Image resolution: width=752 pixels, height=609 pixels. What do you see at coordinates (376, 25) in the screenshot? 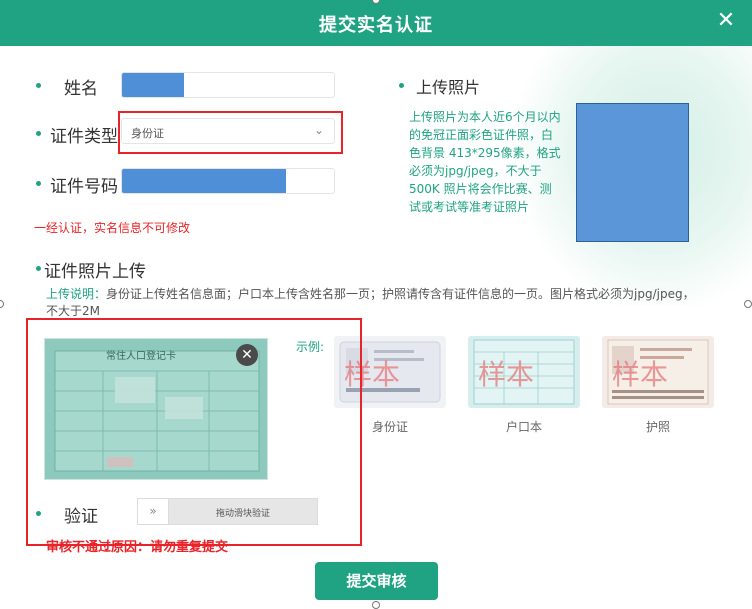
I see `modal-title: 提交实名认证` at bounding box center [376, 25].